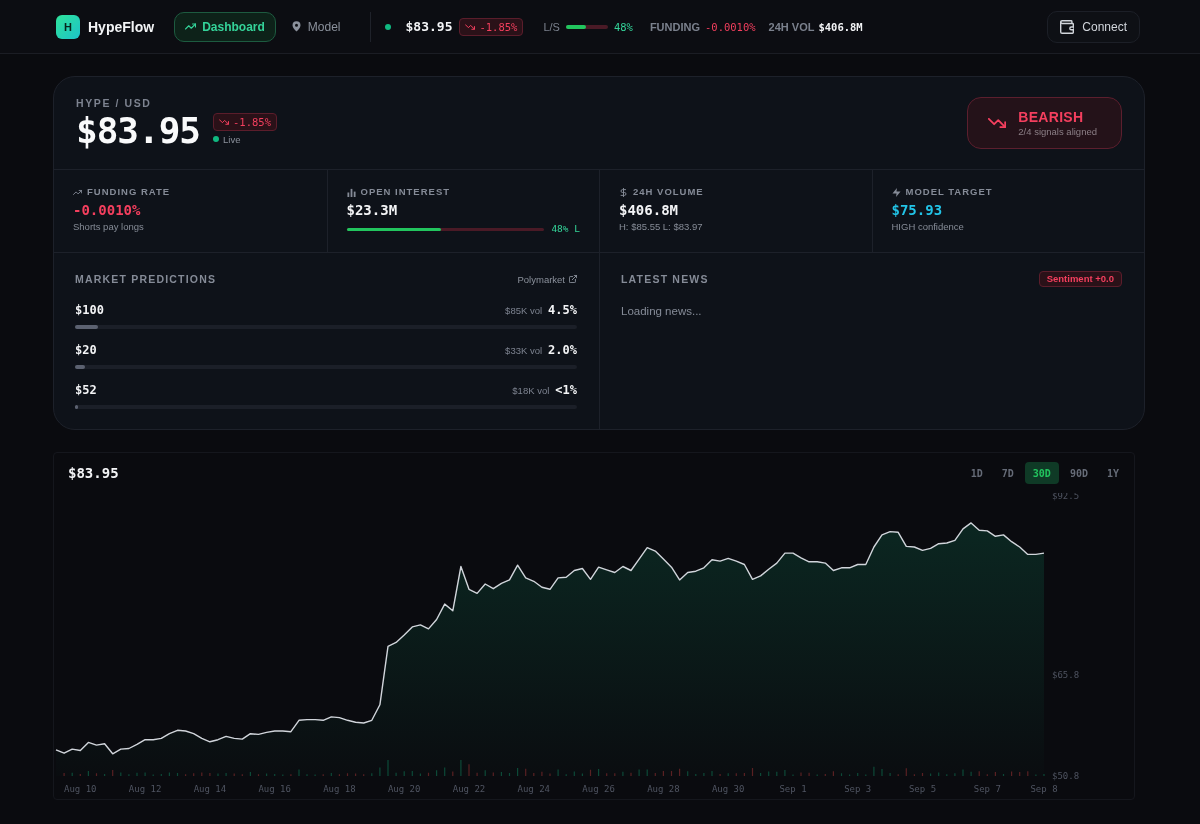 This screenshot has height=824, width=1200. What do you see at coordinates (1041, 473) in the screenshot?
I see `timeframe-tab: 30D` at bounding box center [1041, 473].